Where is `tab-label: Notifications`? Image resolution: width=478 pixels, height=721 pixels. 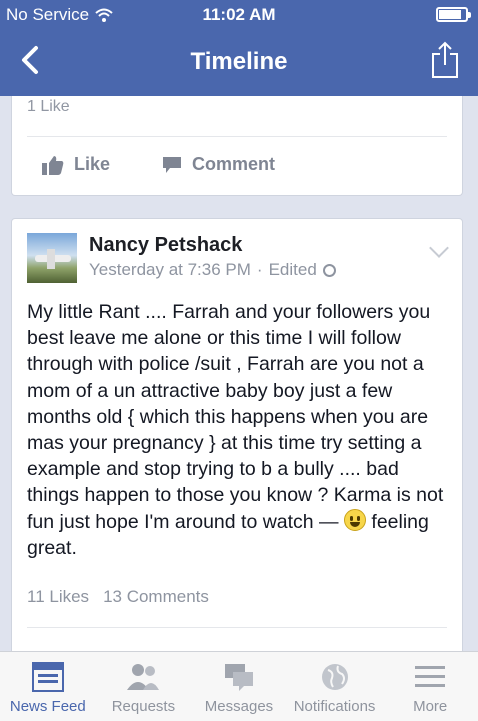
tab-label: Notifications is located at coordinates (334, 706).